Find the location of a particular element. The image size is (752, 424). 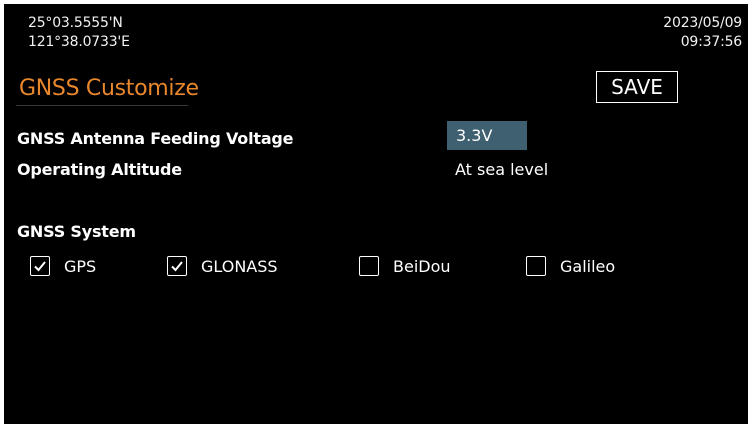

page-title: GNSS Customize is located at coordinates (109, 88).